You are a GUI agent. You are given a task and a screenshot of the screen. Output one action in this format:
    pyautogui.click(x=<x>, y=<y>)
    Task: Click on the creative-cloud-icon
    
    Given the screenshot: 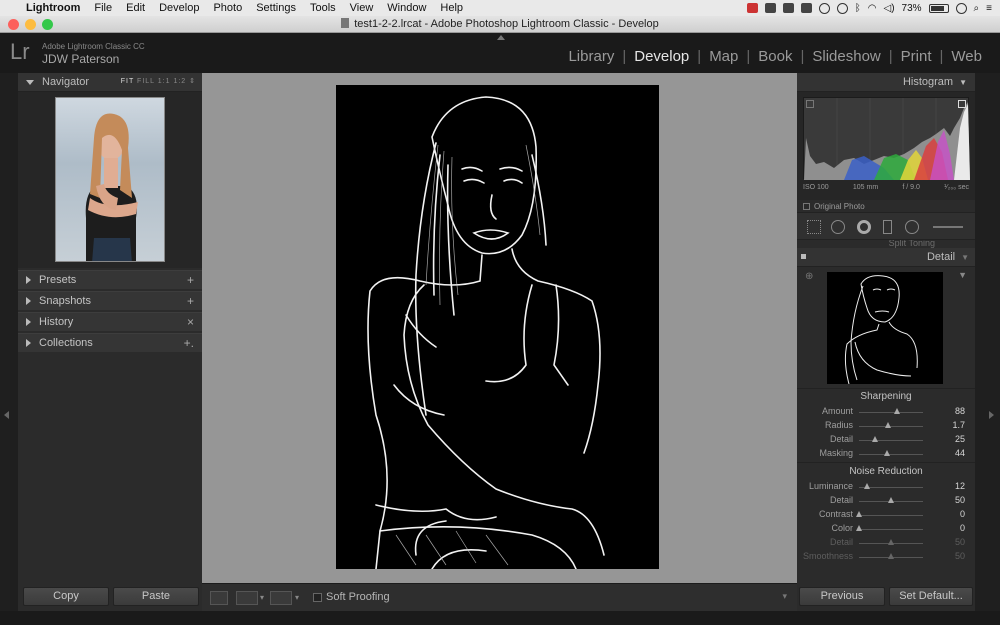 What is the action you would take?
    pyautogui.click(x=752, y=8)
    